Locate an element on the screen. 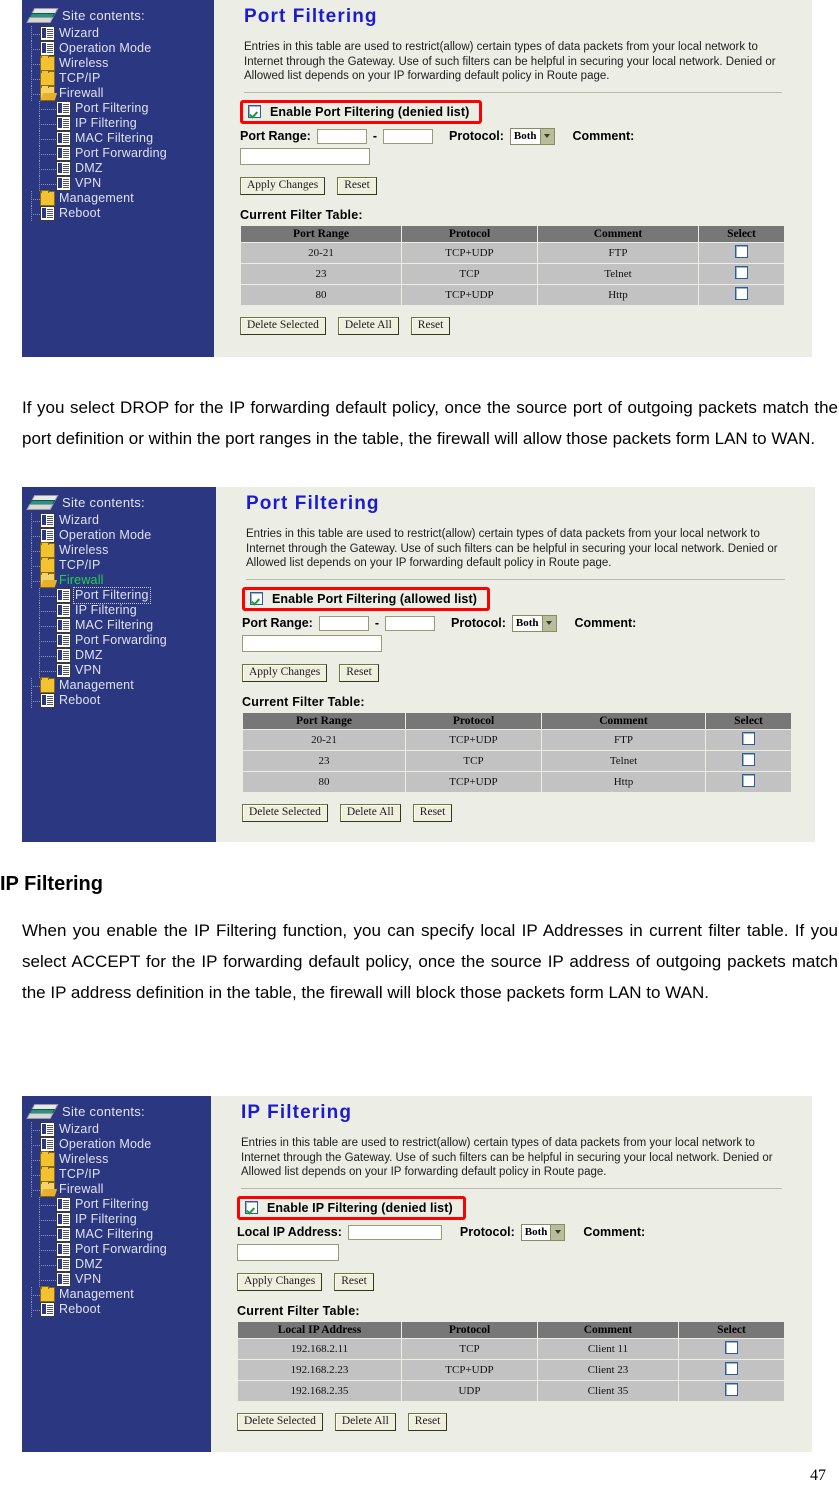 This screenshot has height=1495, width=839. select-cell is located at coordinates (741, 294).